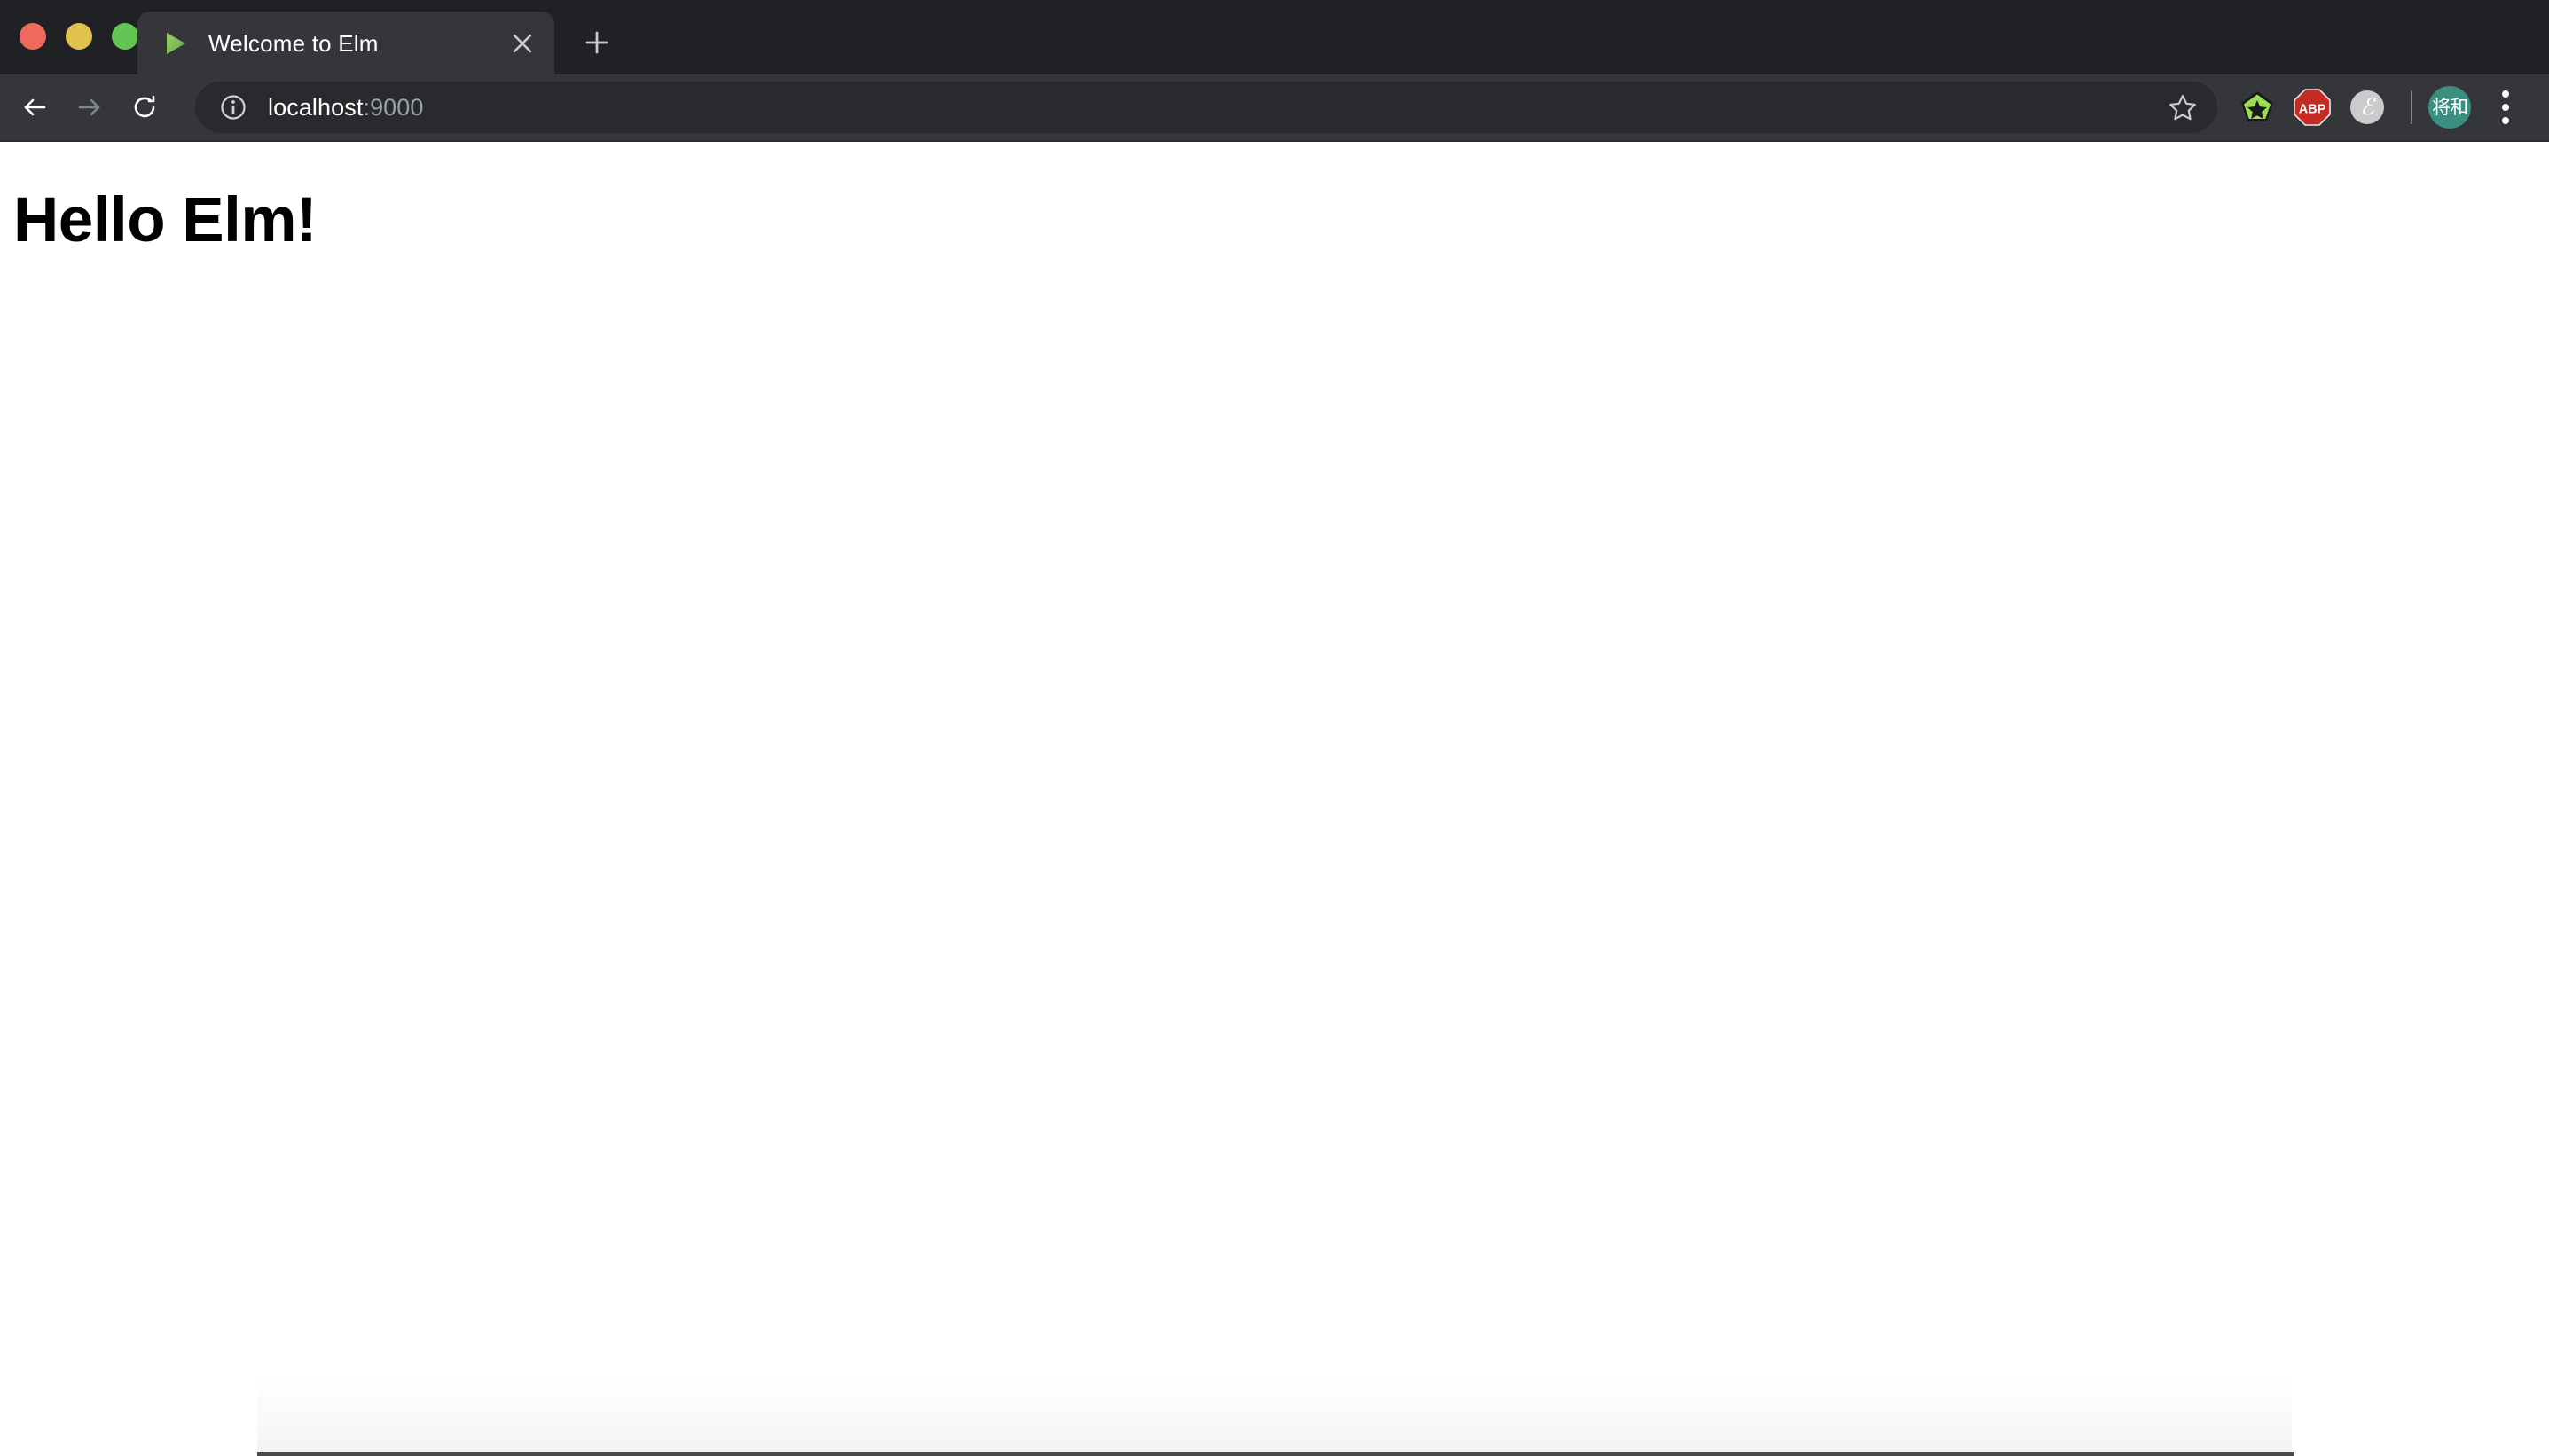 This screenshot has width=2549, height=1456. I want to click on navigation-buttons, so click(89, 107).